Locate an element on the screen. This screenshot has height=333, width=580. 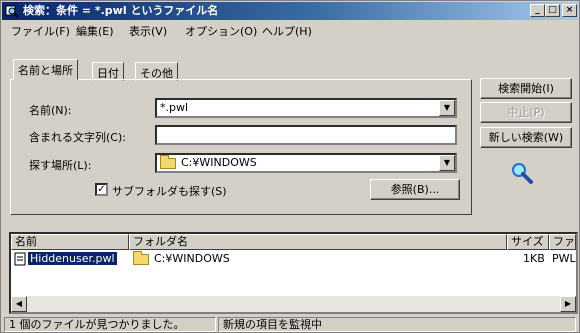
status-found-count: 1 個のファイルが見つかりました。 is located at coordinates (110, 324).